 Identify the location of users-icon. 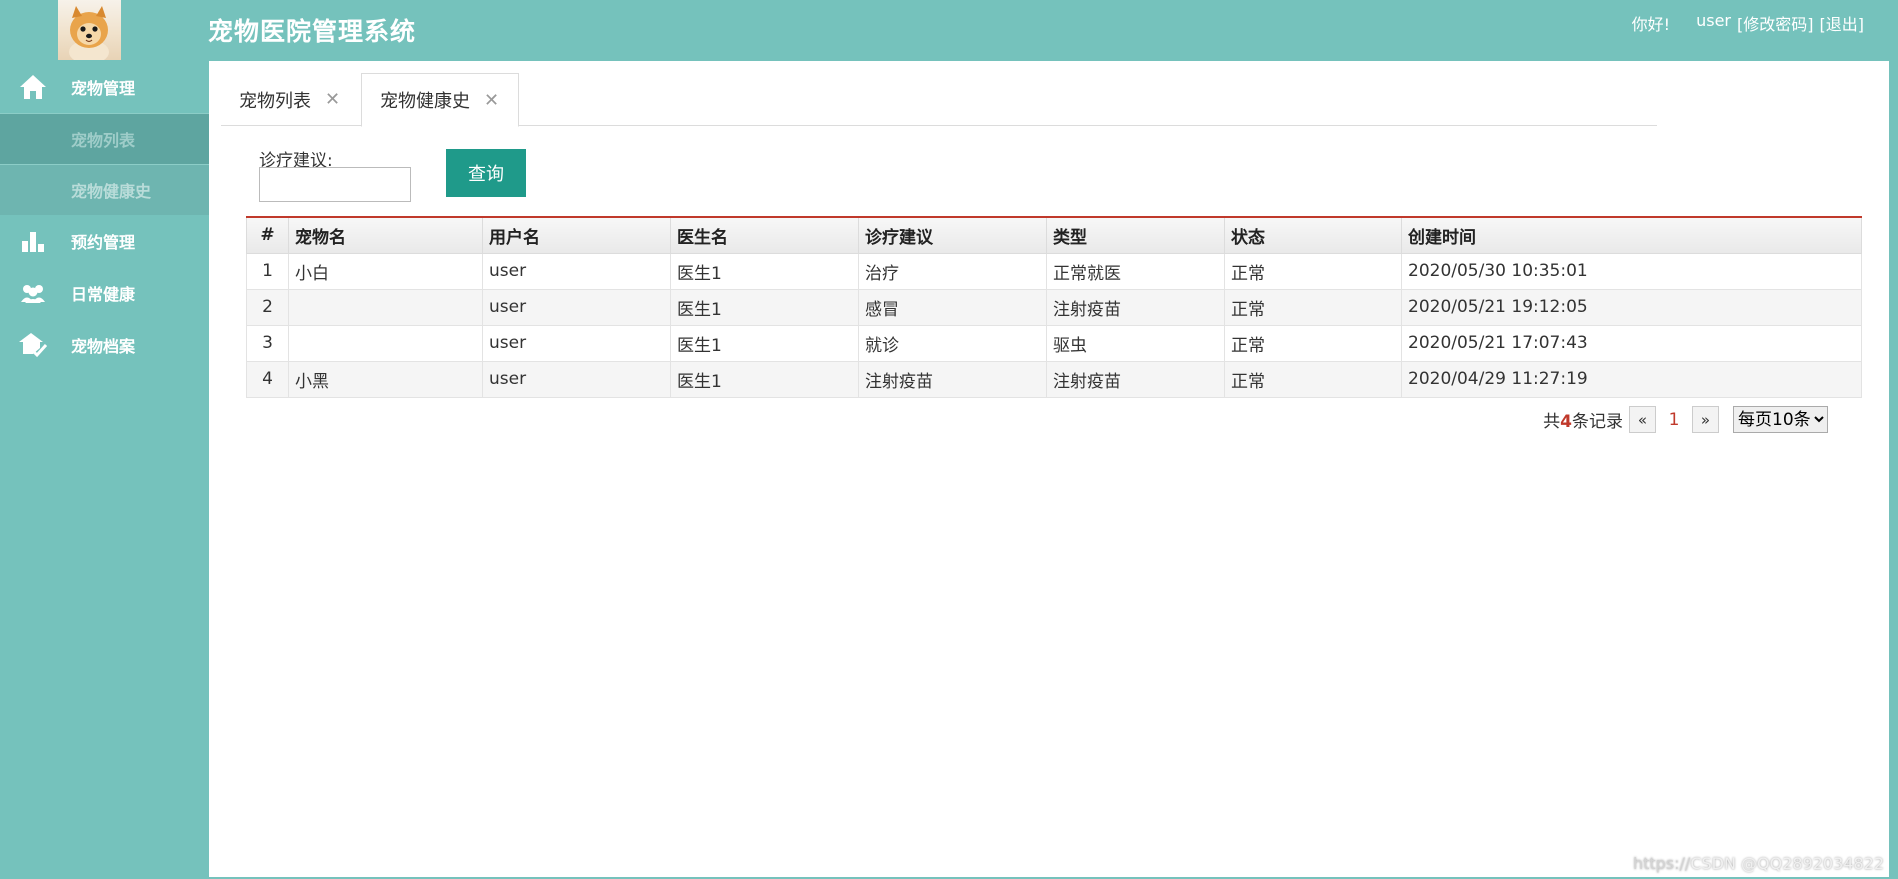
(33, 293).